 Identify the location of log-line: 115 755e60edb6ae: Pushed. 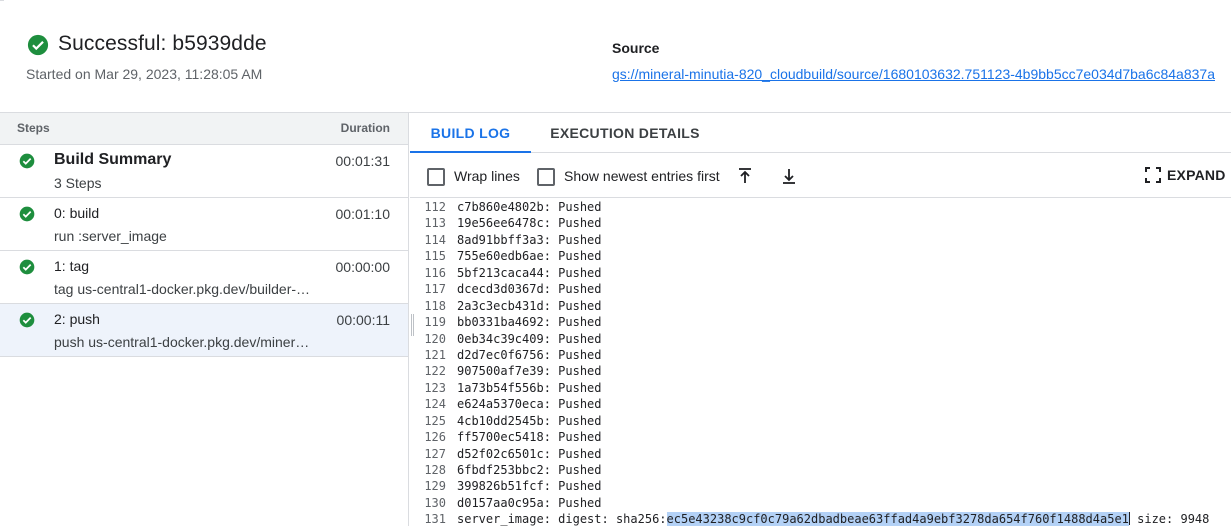
(820, 256).